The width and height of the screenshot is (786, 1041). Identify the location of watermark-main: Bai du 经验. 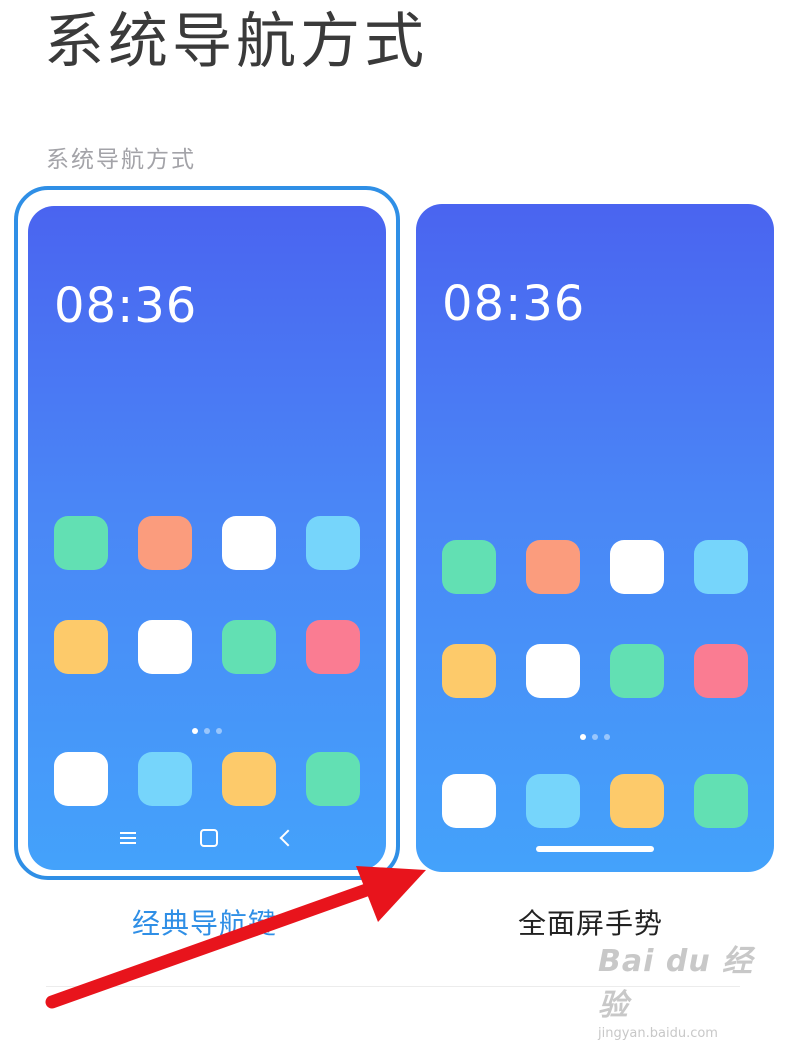
(676, 983).